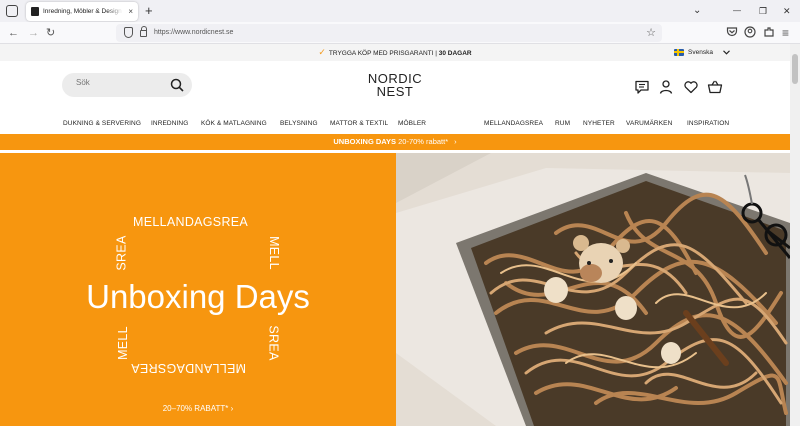 The image size is (800, 426). What do you see at coordinates (763, 11) in the screenshot?
I see `restore-button: ❐` at bounding box center [763, 11].